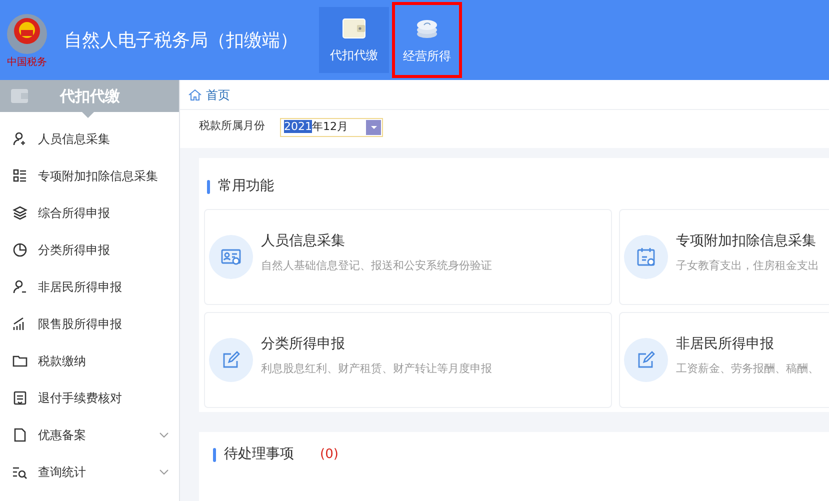 The height and width of the screenshot is (501, 829). What do you see at coordinates (20, 250) in the screenshot?
I see `pie-chart-icon` at bounding box center [20, 250].